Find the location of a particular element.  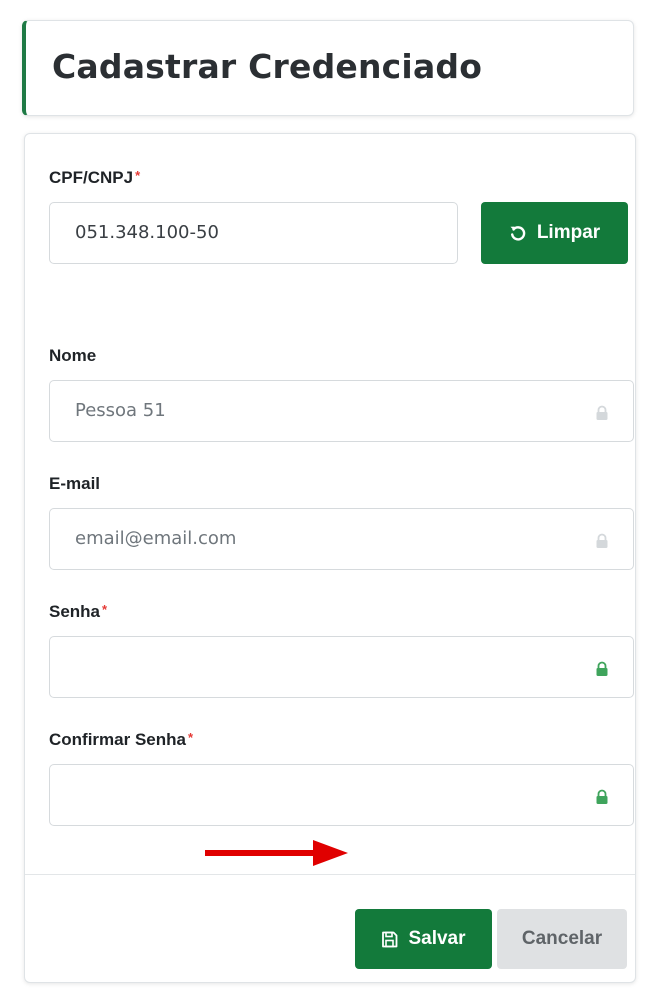

cpf-input: 051.348.100-50 is located at coordinates (253, 233).